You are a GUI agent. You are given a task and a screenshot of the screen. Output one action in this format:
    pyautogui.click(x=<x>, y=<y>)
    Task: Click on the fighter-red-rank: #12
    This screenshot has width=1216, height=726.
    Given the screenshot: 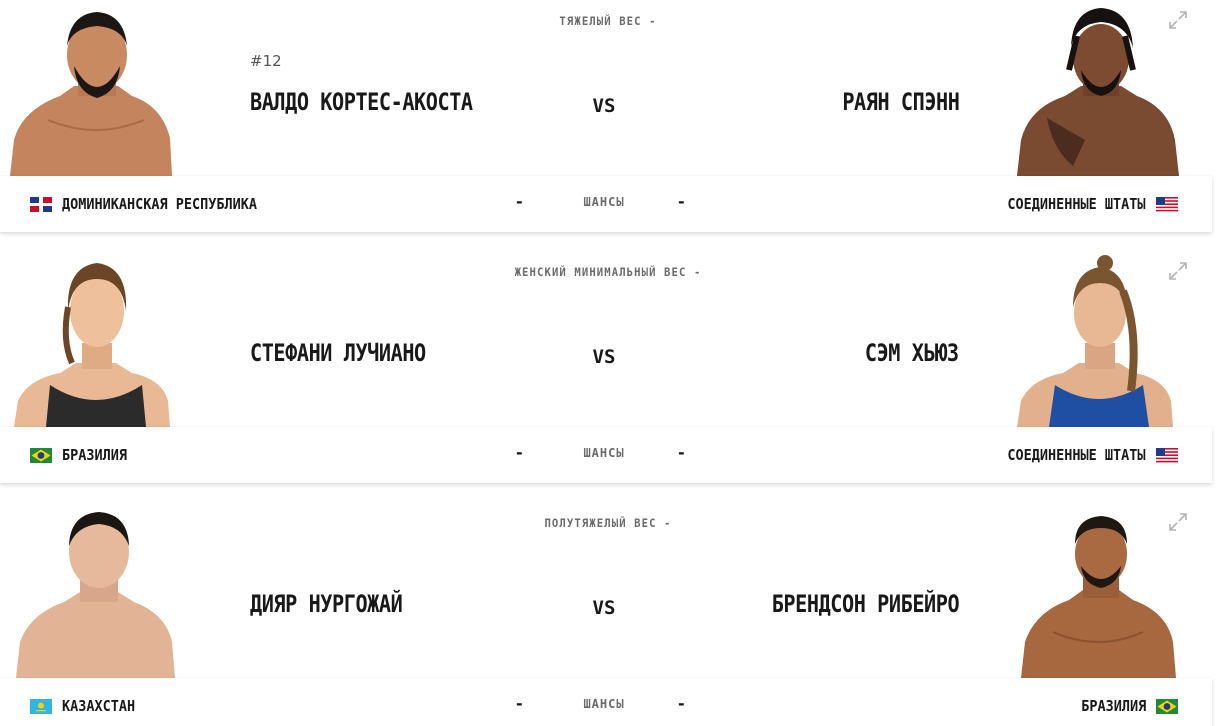 What is the action you would take?
    pyautogui.click(x=266, y=61)
    